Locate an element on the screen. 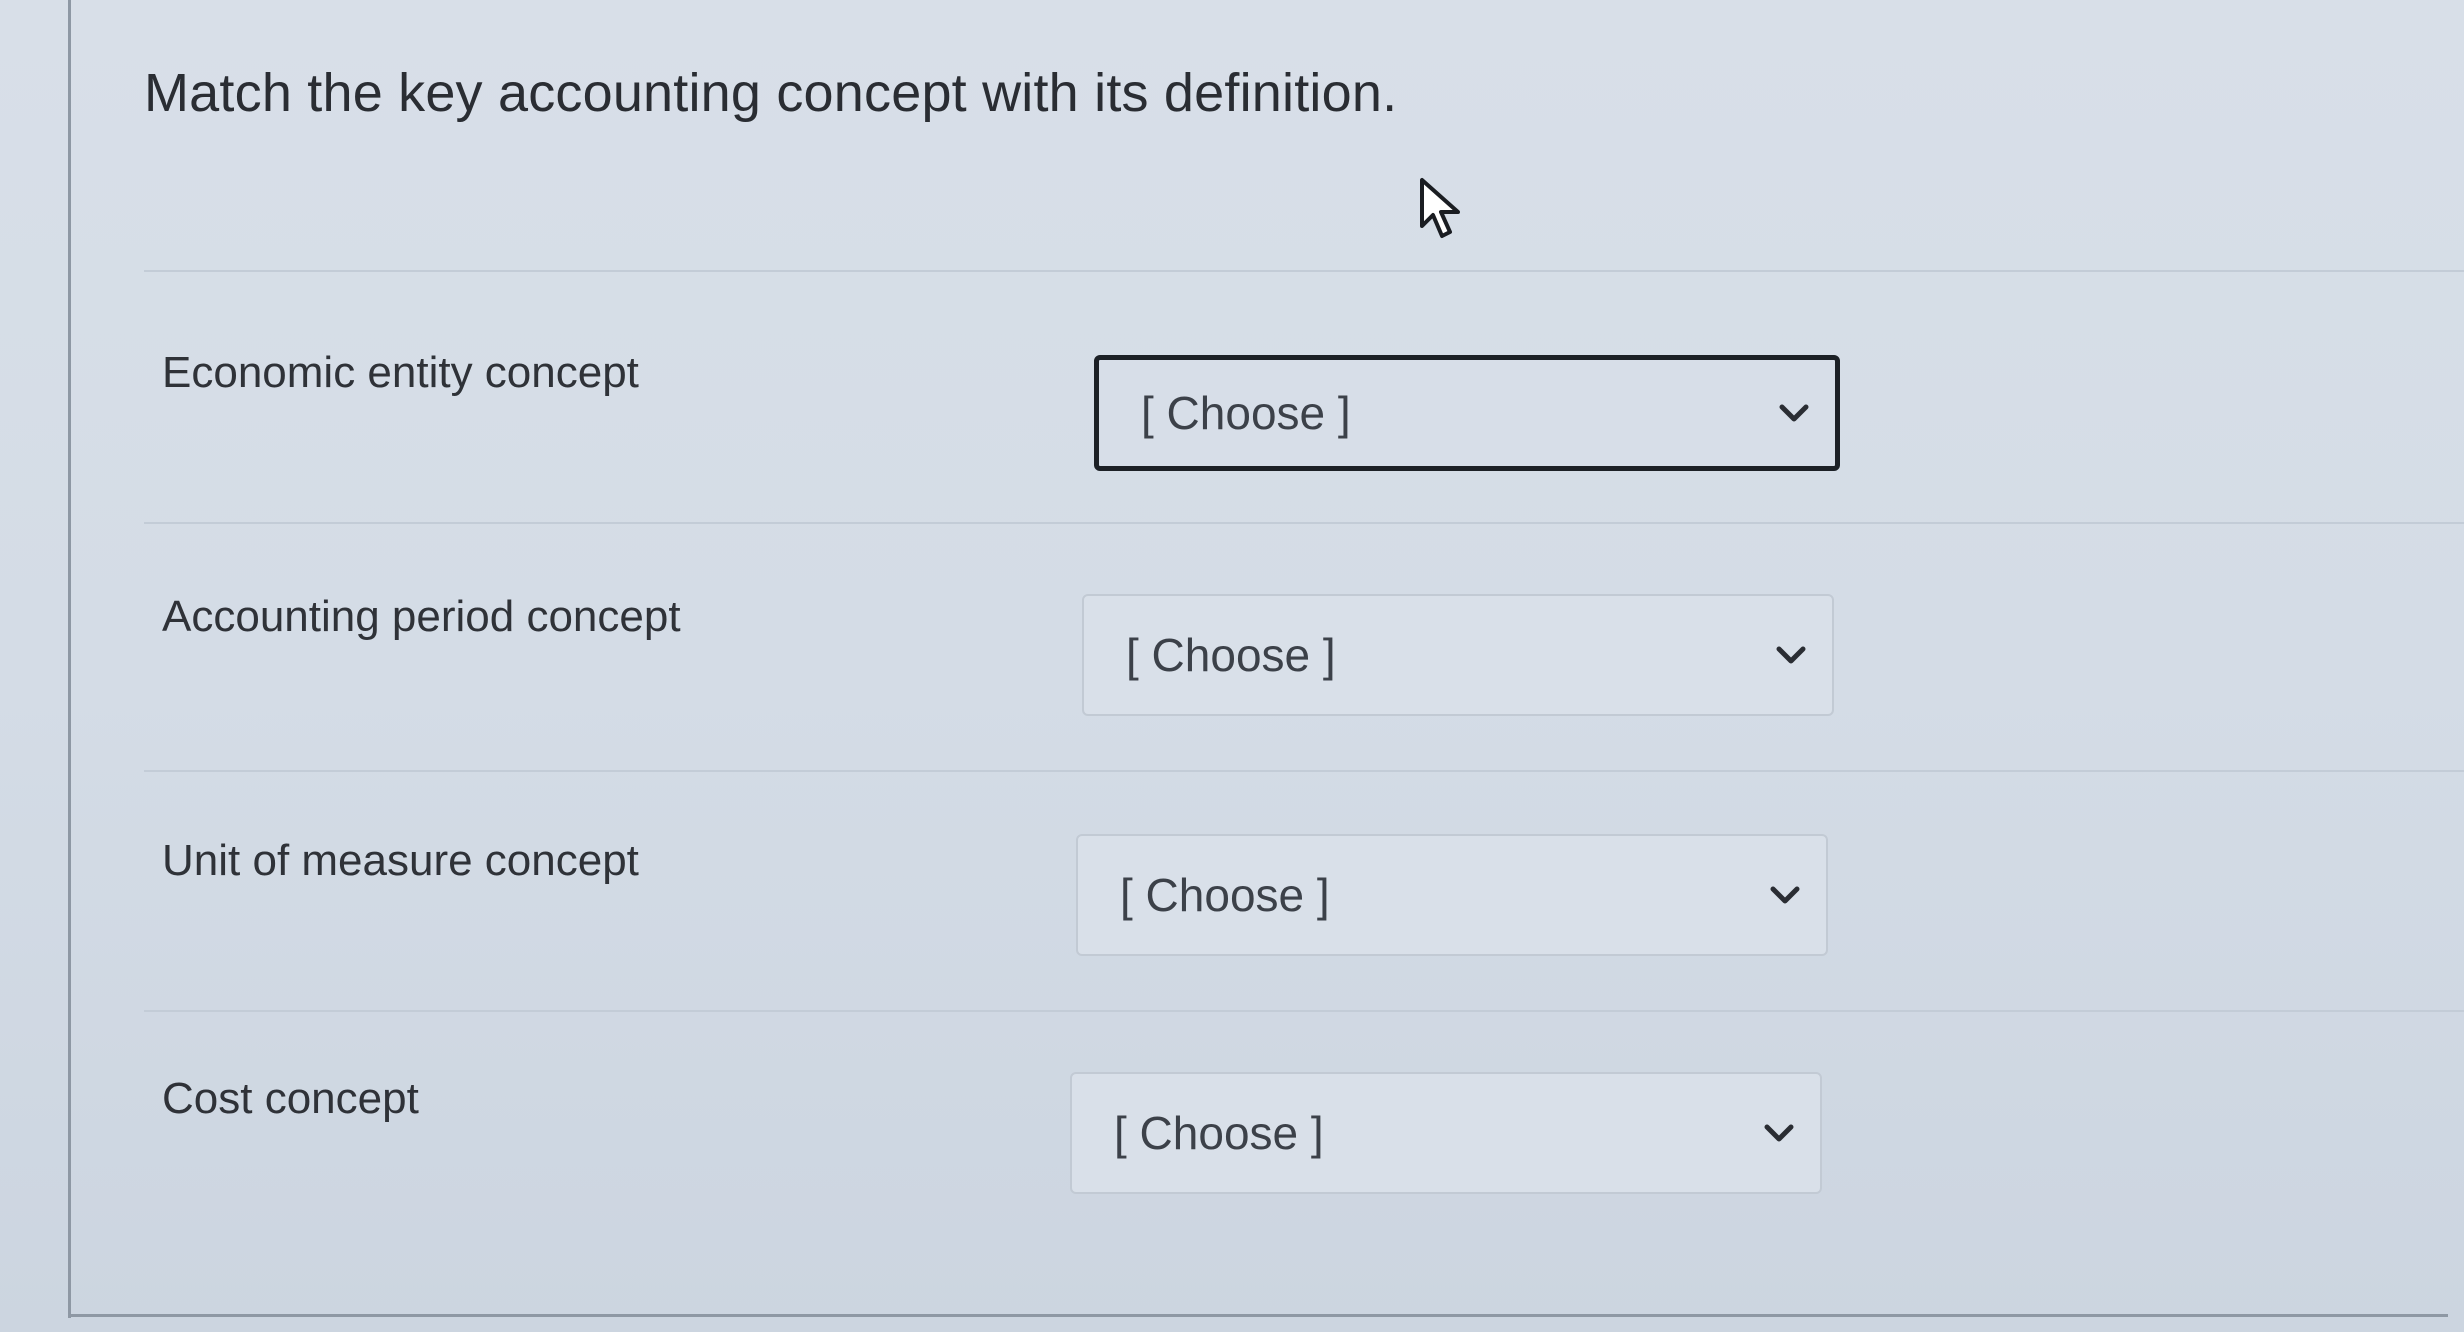  concept-label: Accounting period concept is located at coordinates (421, 616).